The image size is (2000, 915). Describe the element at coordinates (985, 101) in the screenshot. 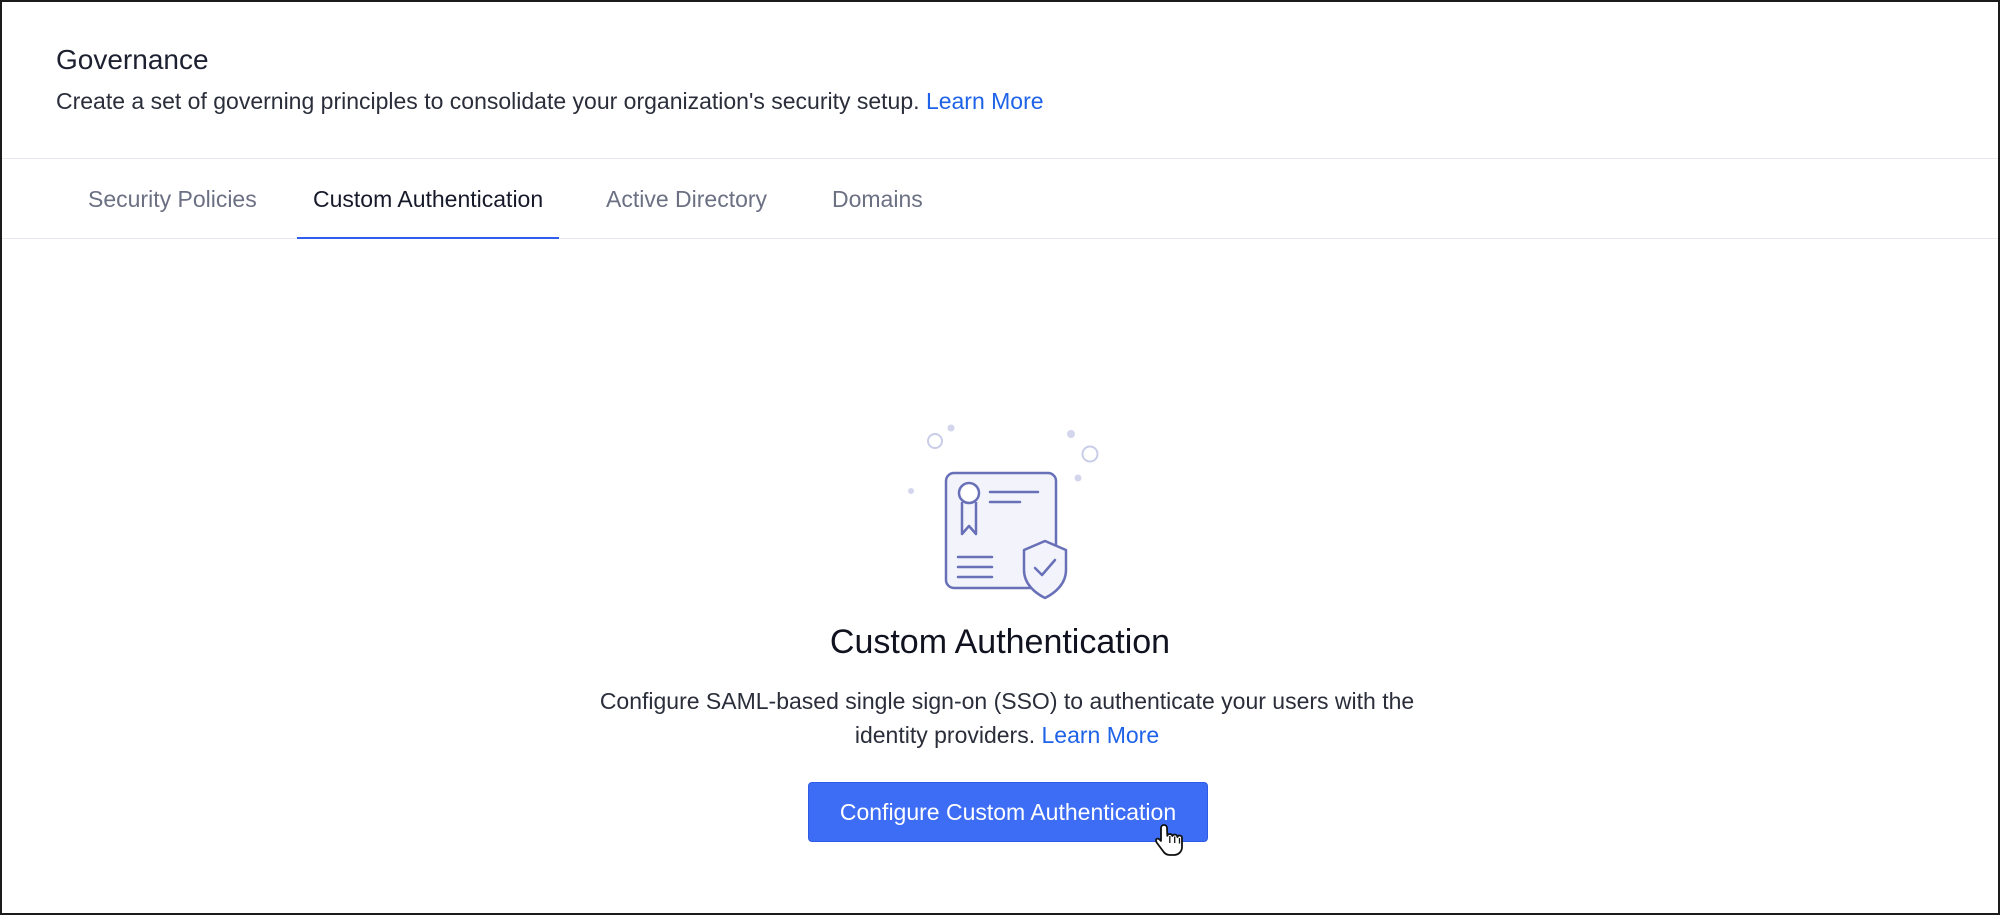

I see `header-learn-more-link: Learn More` at that location.